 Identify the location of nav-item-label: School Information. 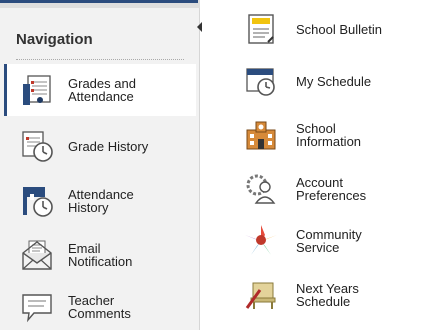
(329, 135).